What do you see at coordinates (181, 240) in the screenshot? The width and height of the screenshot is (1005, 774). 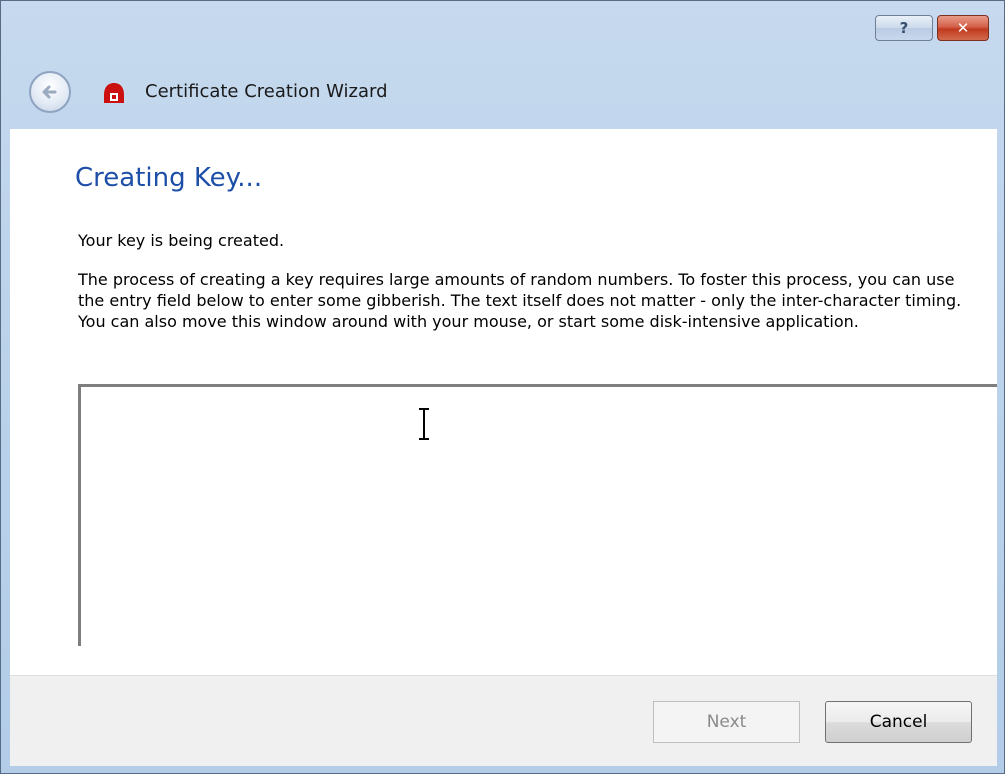 I see `intro-text: Your key is being created.` at bounding box center [181, 240].